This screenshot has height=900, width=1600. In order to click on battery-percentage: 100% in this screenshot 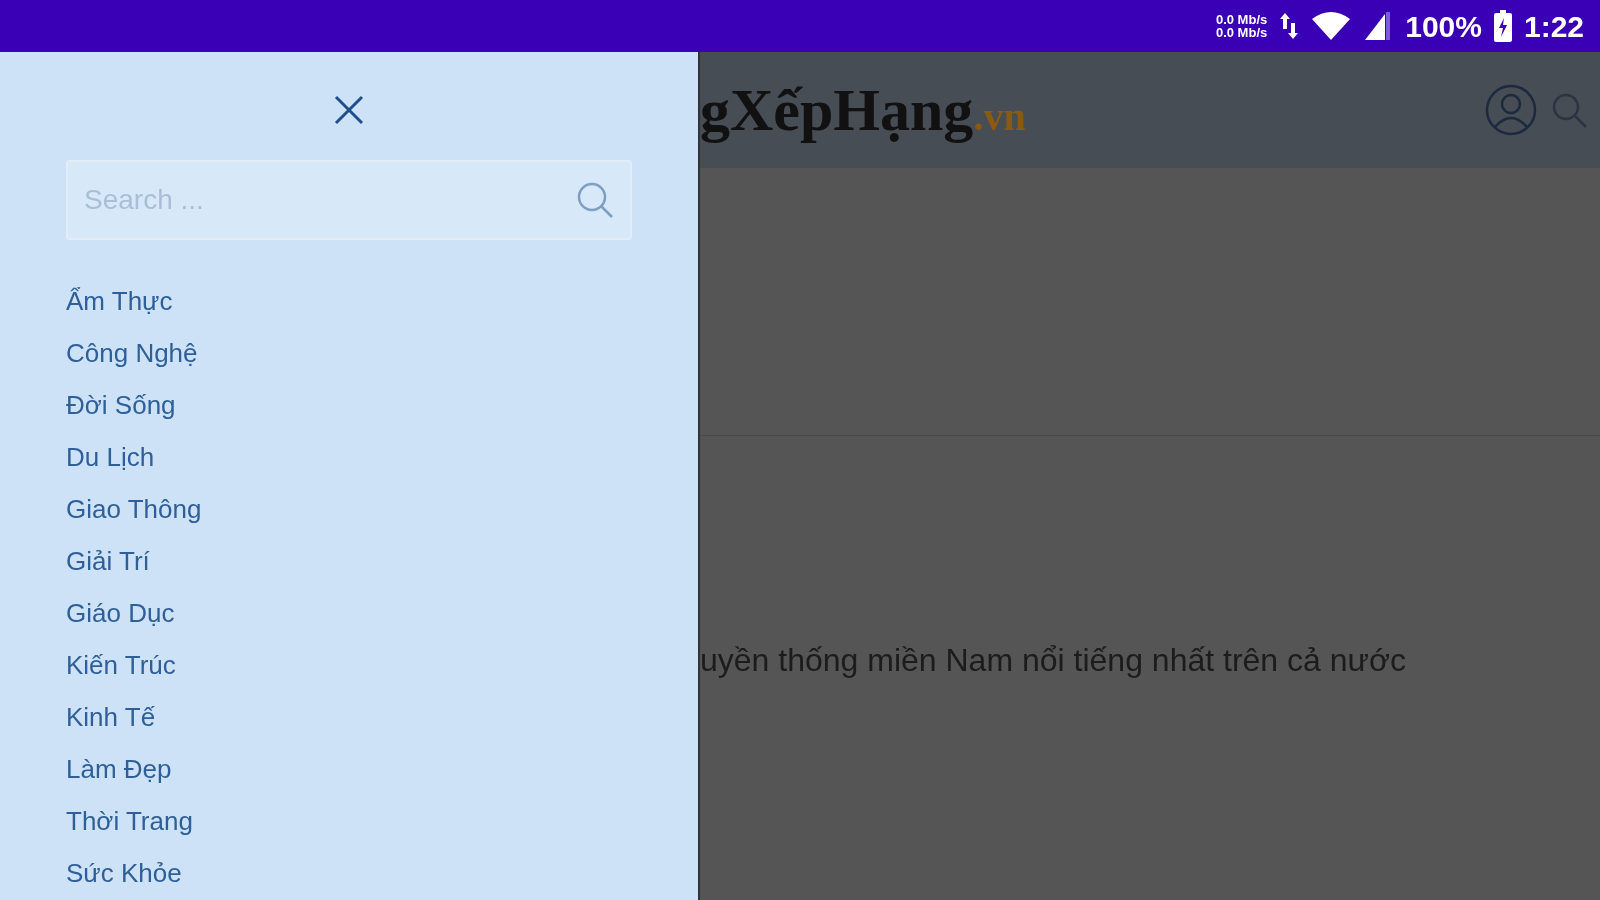, I will do `click(1443, 26)`.